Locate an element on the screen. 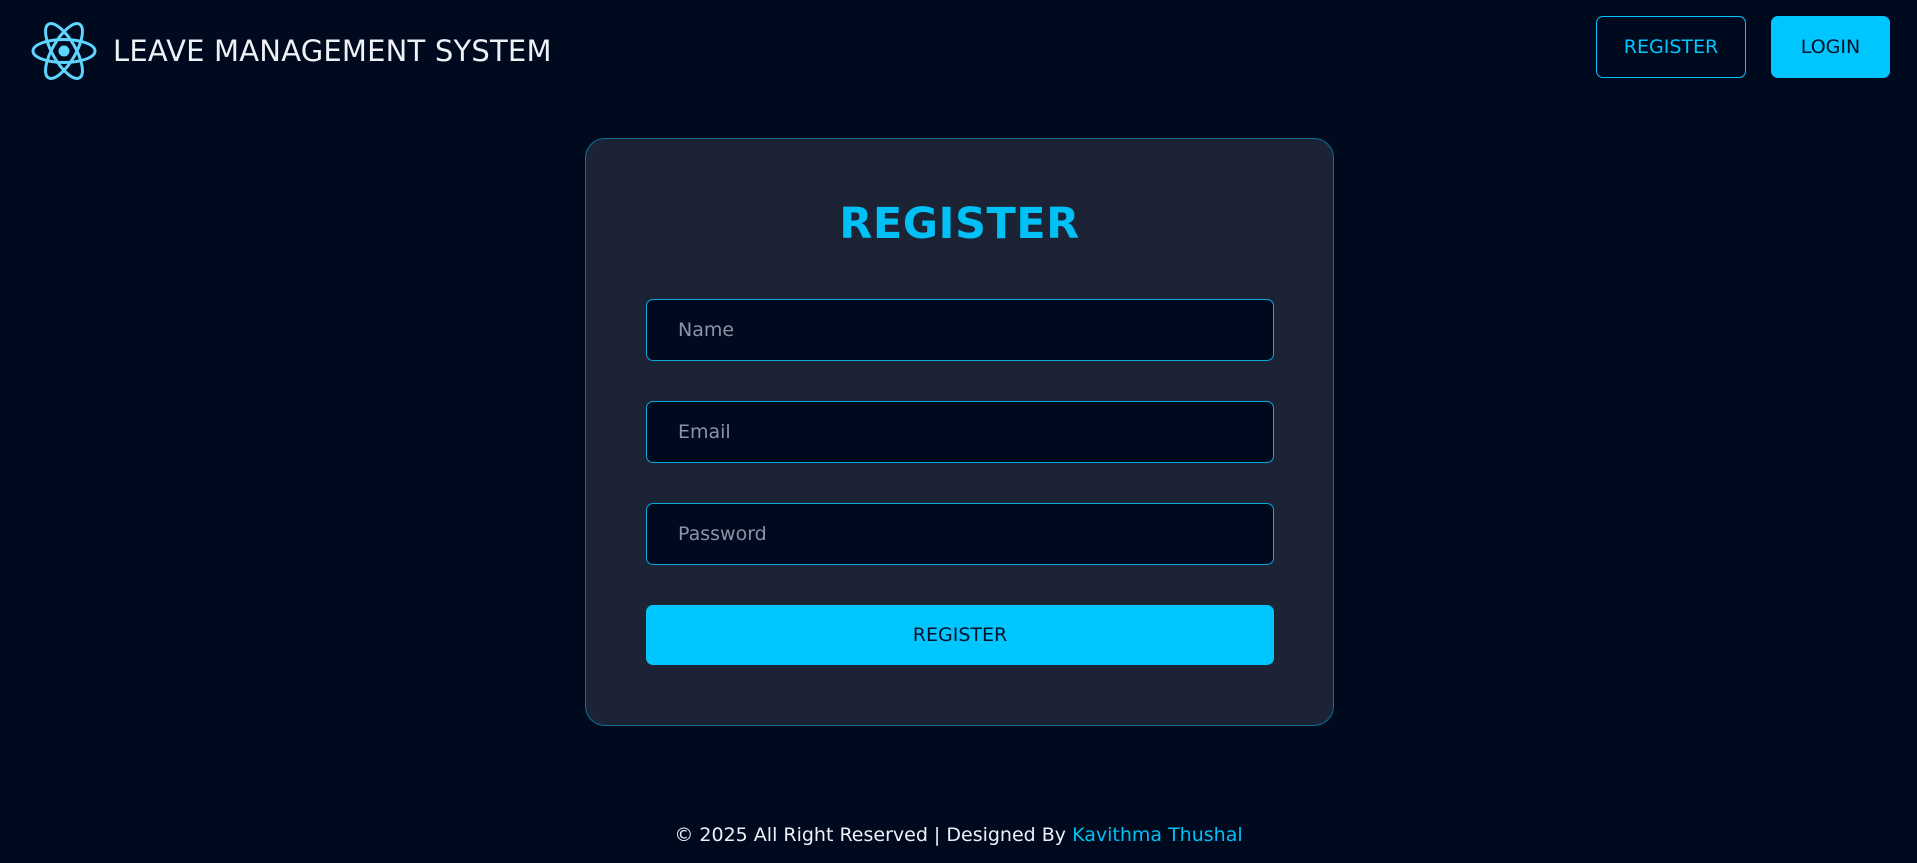 The image size is (1917, 863). login-nav-button: LOGIN is located at coordinates (1830, 47).